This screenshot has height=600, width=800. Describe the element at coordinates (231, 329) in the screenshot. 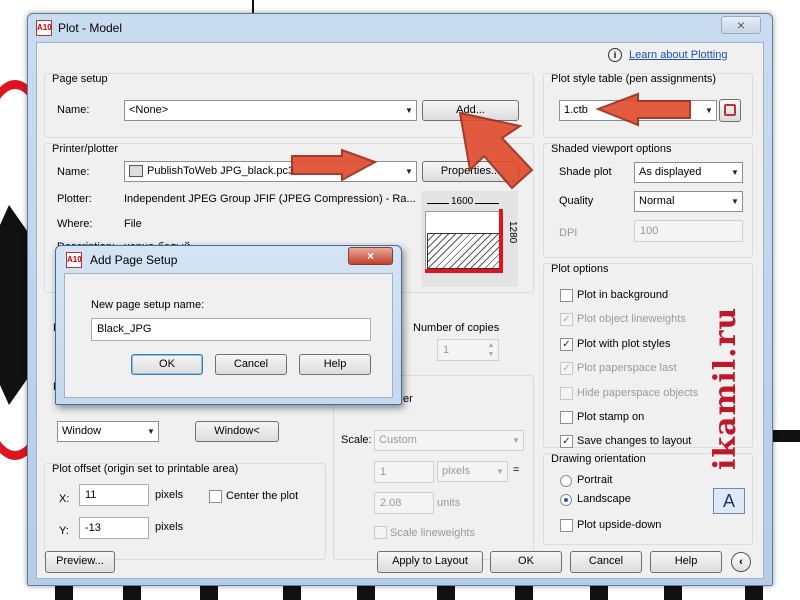

I see `new-setup-name-input: Black_JPG` at that location.